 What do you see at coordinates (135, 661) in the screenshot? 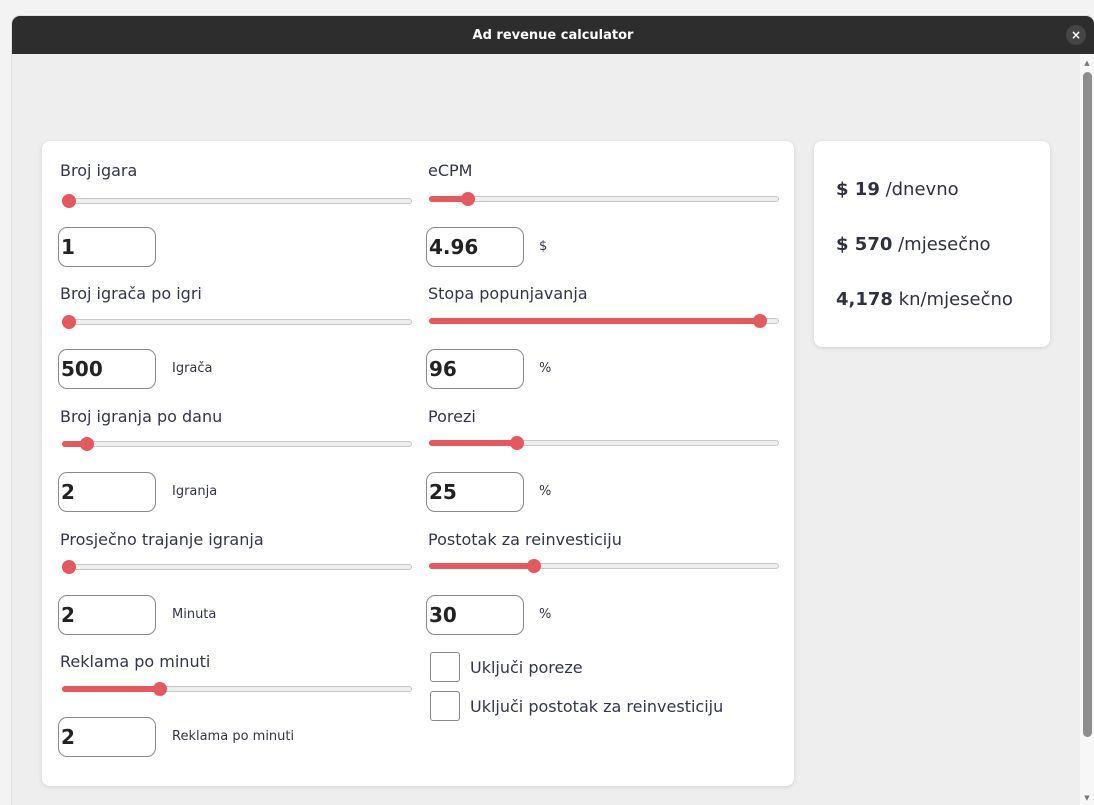
I see `reklama-label: Reklama po minuti` at bounding box center [135, 661].